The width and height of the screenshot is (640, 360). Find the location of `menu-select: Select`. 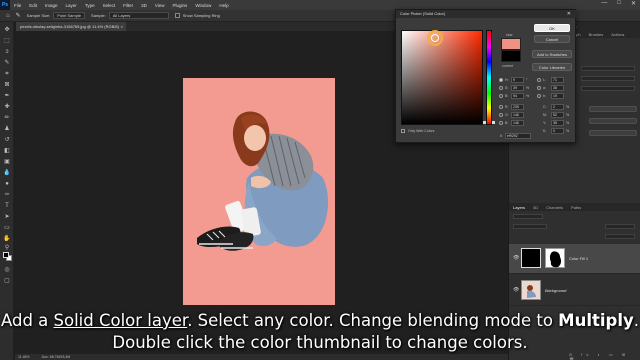

menu-select: Select is located at coordinates (109, 5).